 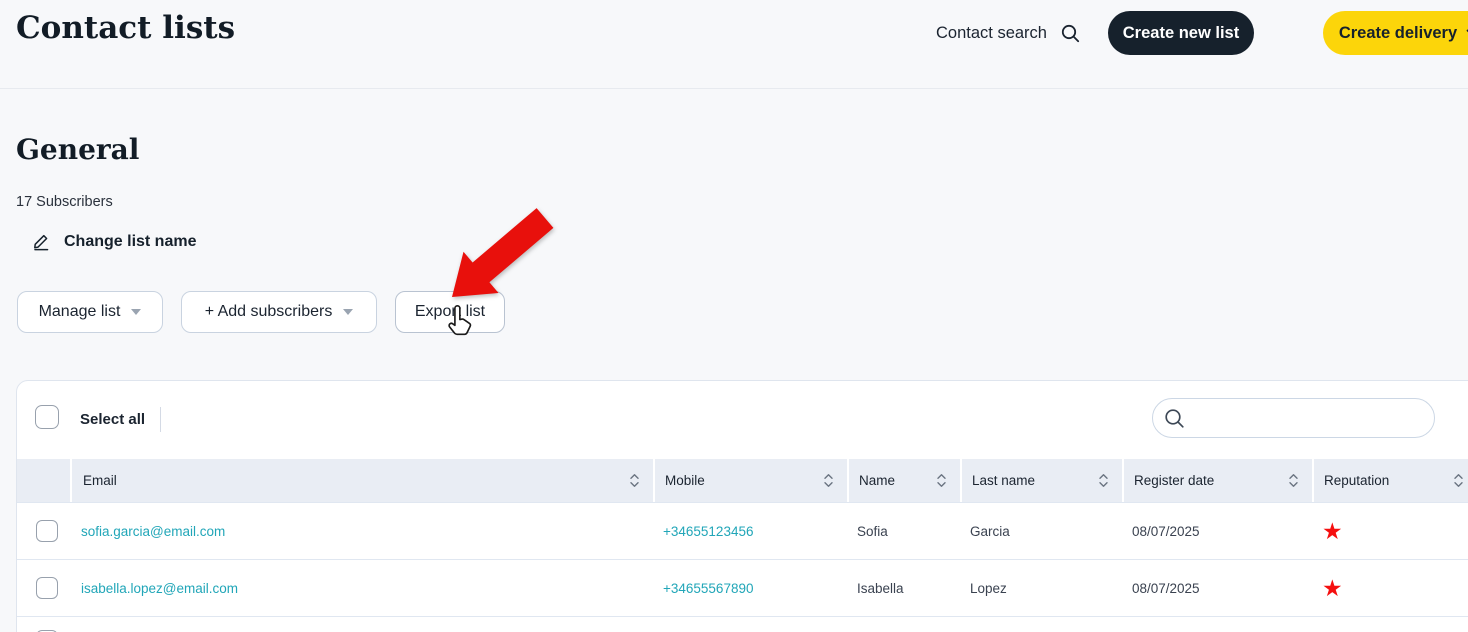 I want to click on email-link: sofia.garcia@email.com, so click(x=153, y=531).